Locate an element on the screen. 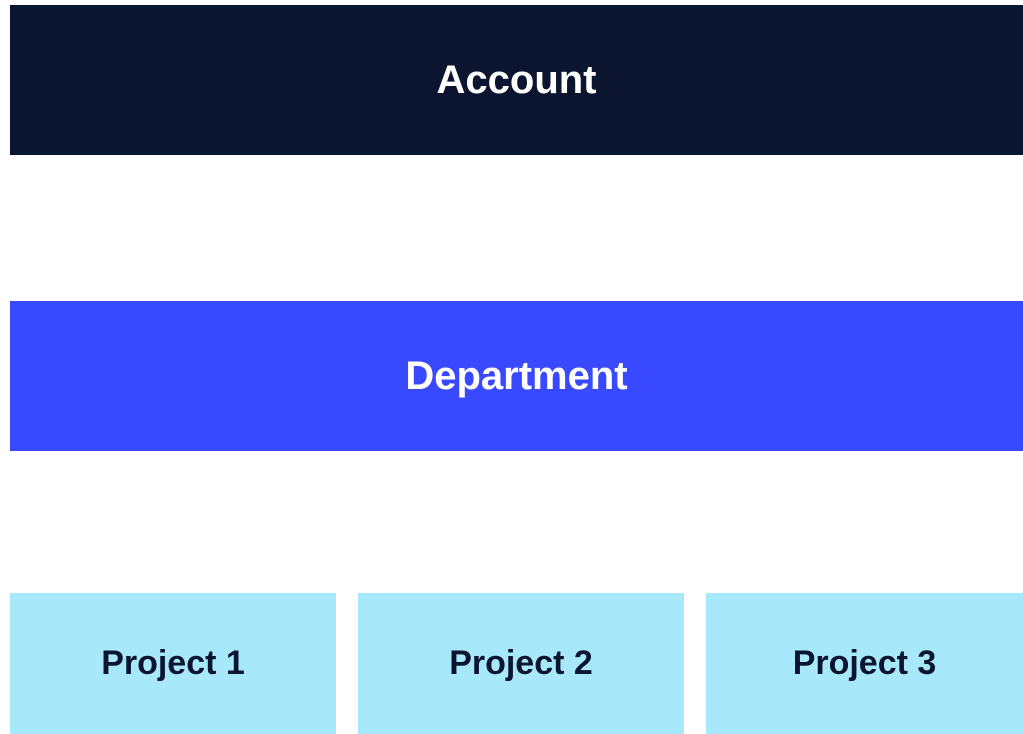  account-label: Account is located at coordinates (516, 79).